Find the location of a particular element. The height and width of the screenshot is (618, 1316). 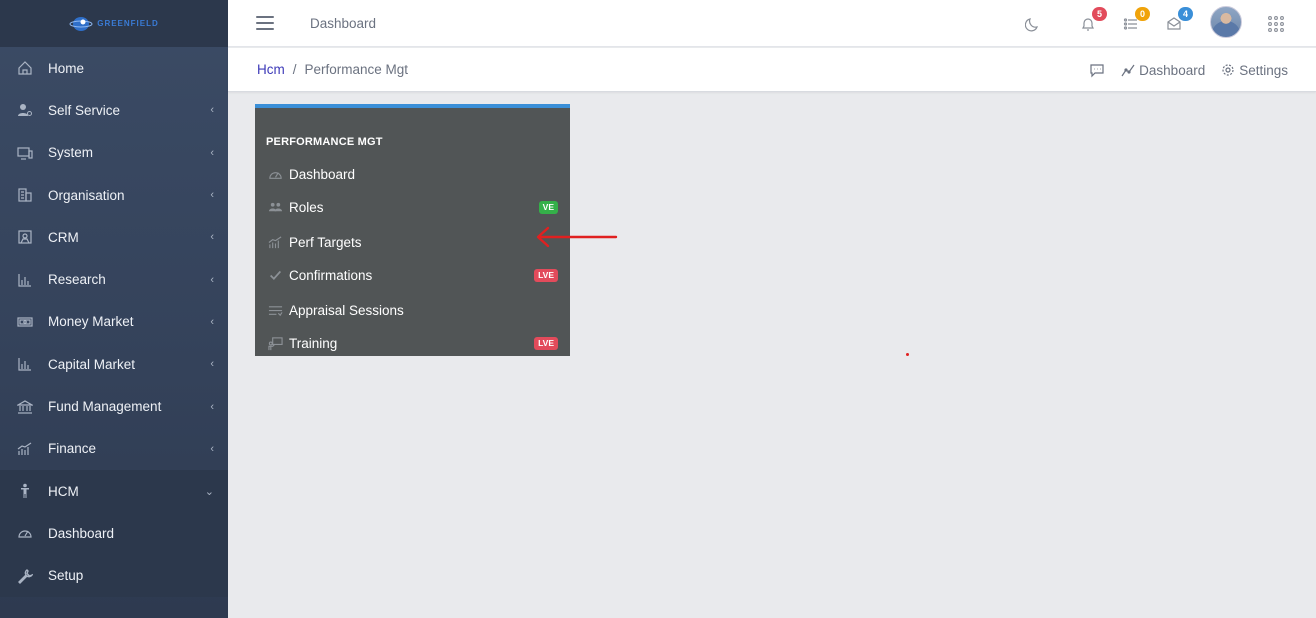

sidebar-item-label: Dashboard is located at coordinates (81, 533).